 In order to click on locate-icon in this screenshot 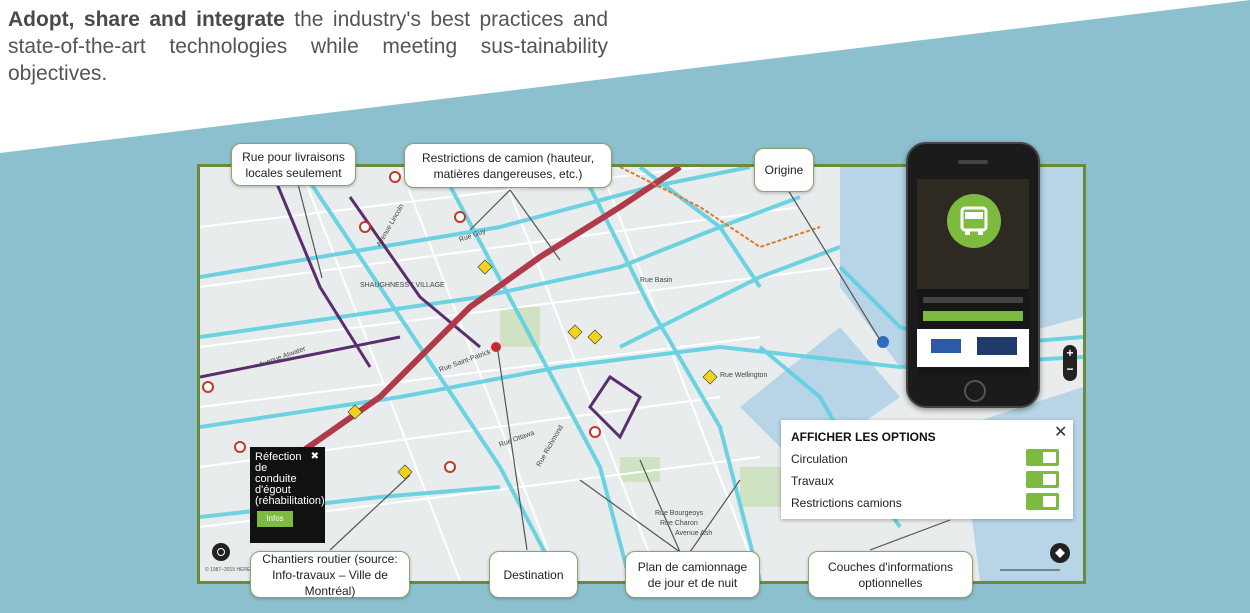, I will do `click(221, 552)`.